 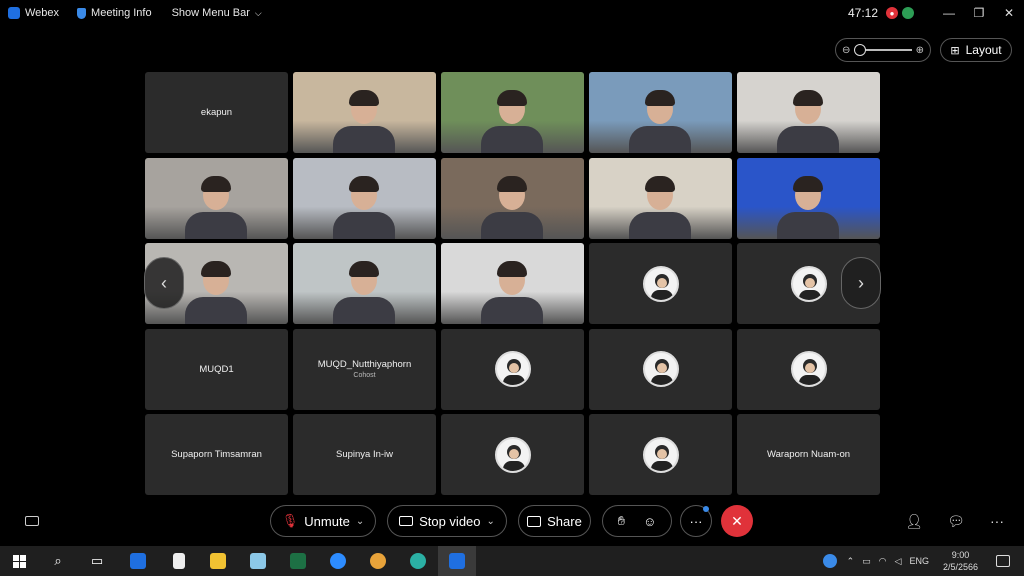 What do you see at coordinates (364, 375) in the screenshot?
I see `participant-role: Cohost` at bounding box center [364, 375].